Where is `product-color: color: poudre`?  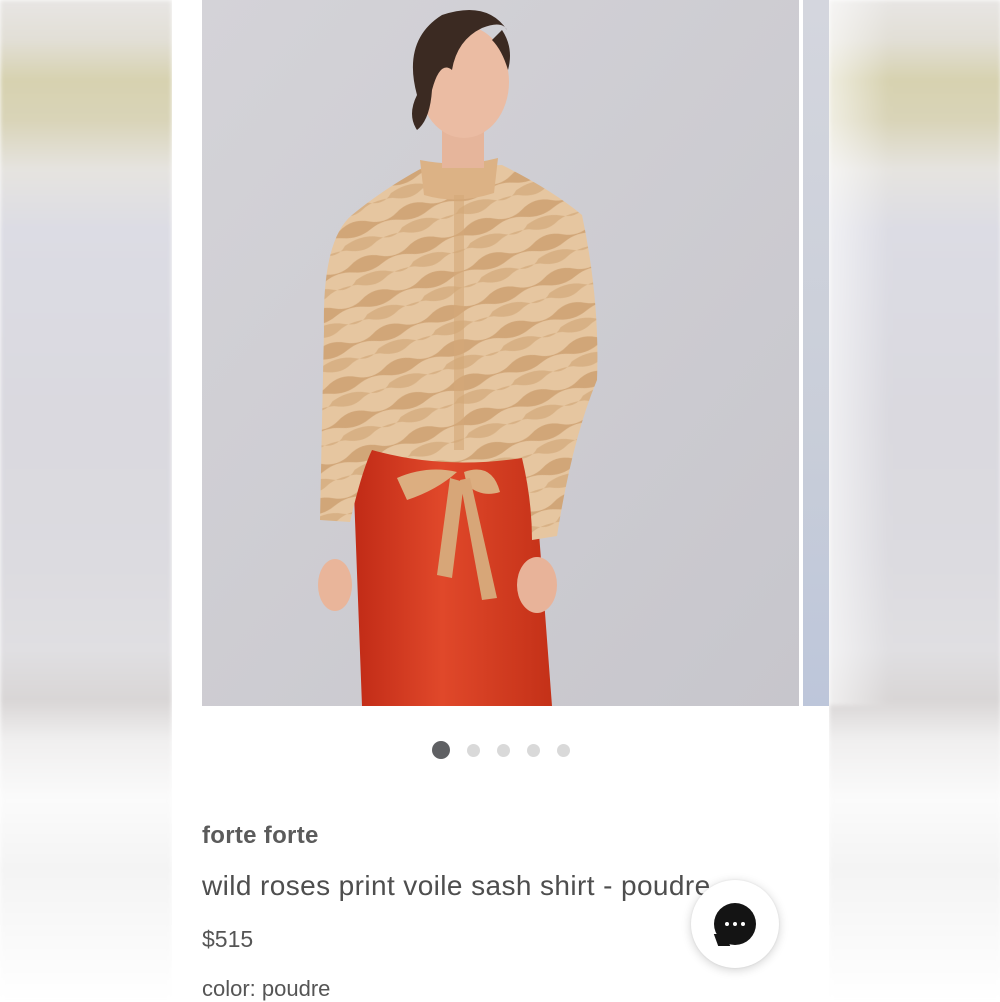 product-color: color: poudre is located at coordinates (266, 988).